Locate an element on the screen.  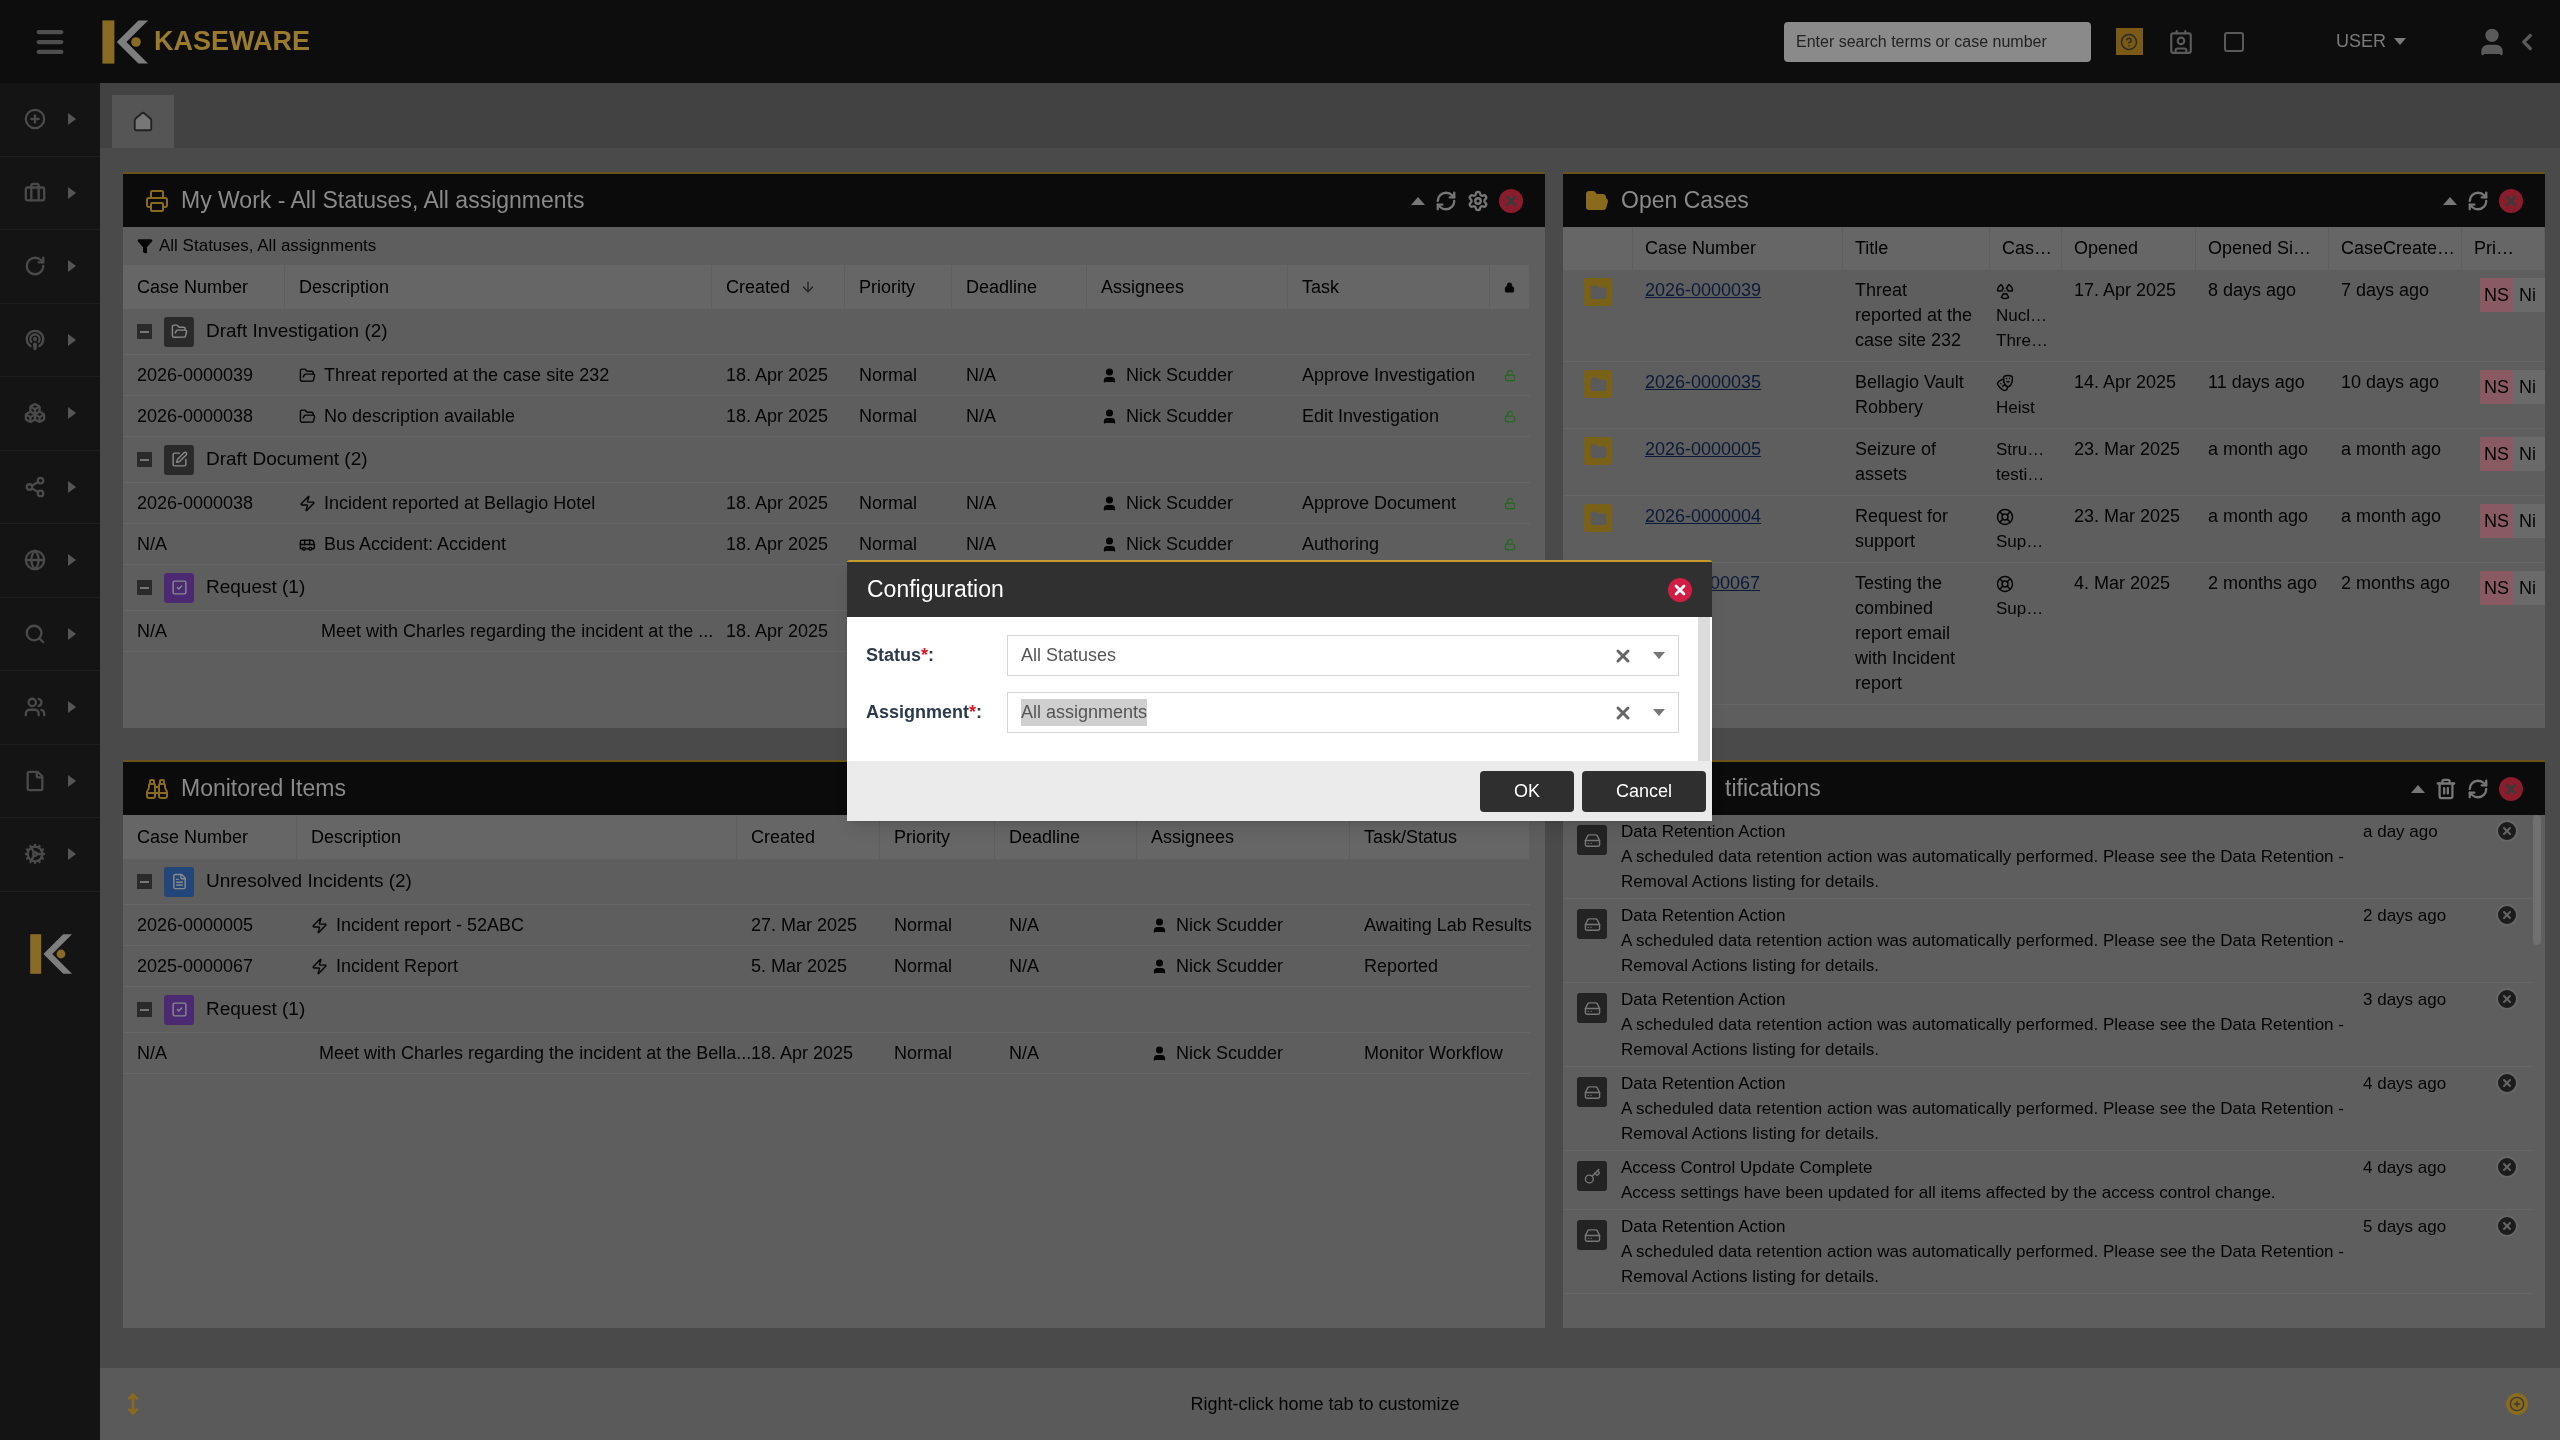
notification-title: Access Control Update Complete is located at coordinates (1747, 1168).